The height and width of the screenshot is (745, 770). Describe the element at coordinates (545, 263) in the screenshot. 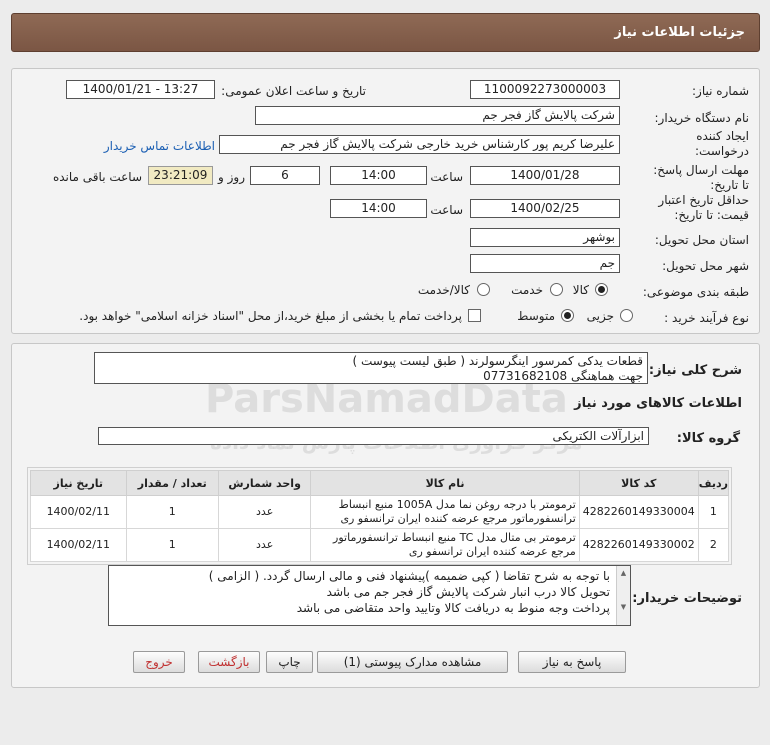

I see `city-field: جم` at that location.